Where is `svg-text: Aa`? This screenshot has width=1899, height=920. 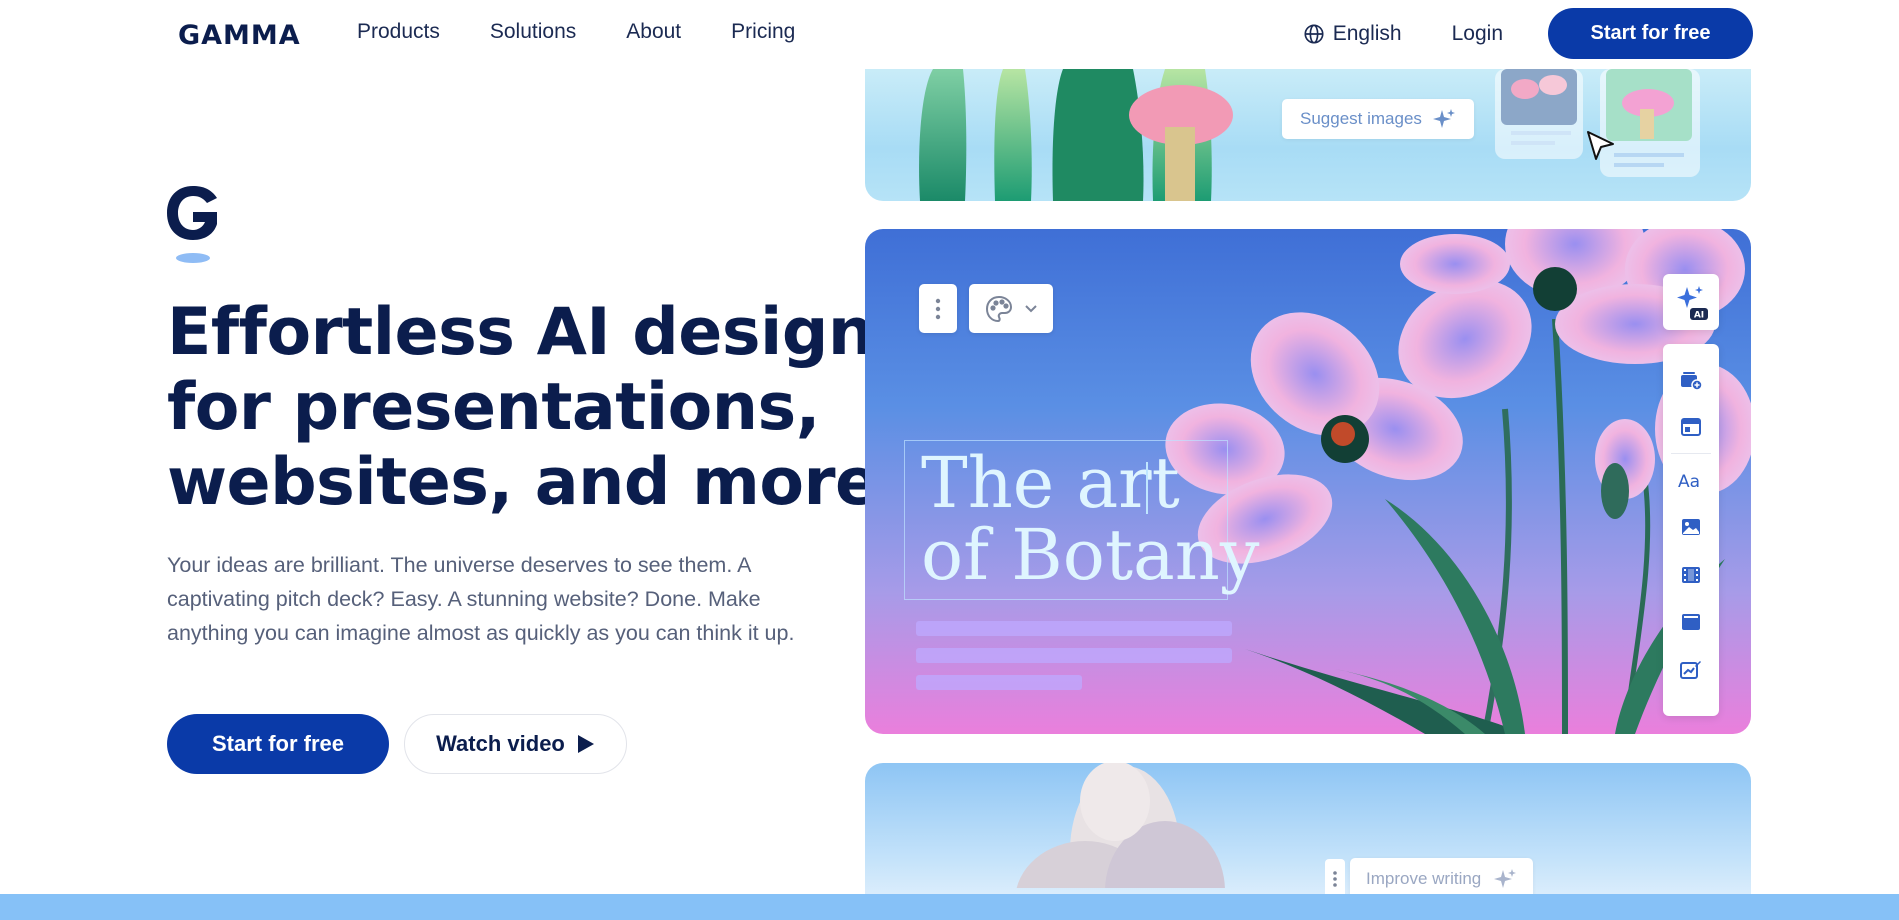 svg-text: Aa is located at coordinates (1689, 481).